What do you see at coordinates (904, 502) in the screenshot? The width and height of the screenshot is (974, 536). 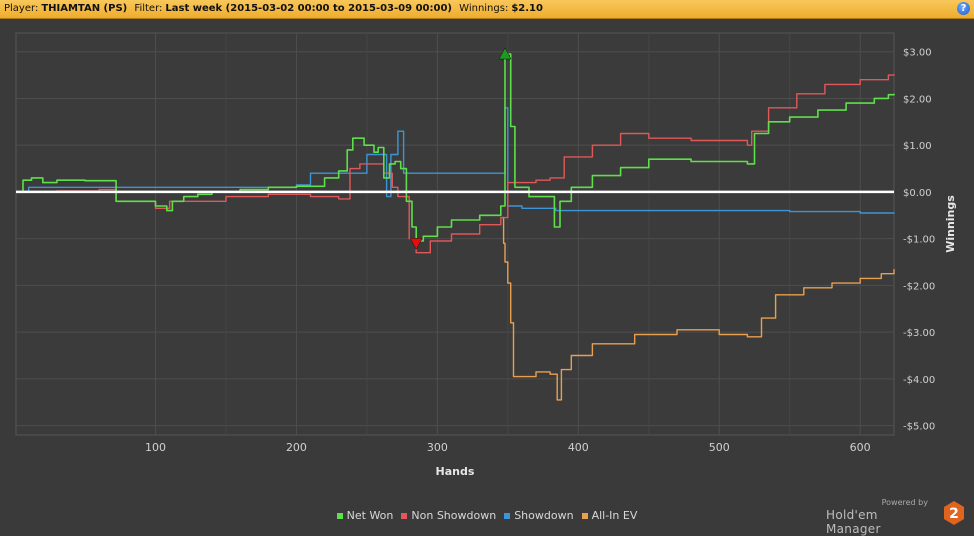 I see `powered-by-label: Powered by` at bounding box center [904, 502].